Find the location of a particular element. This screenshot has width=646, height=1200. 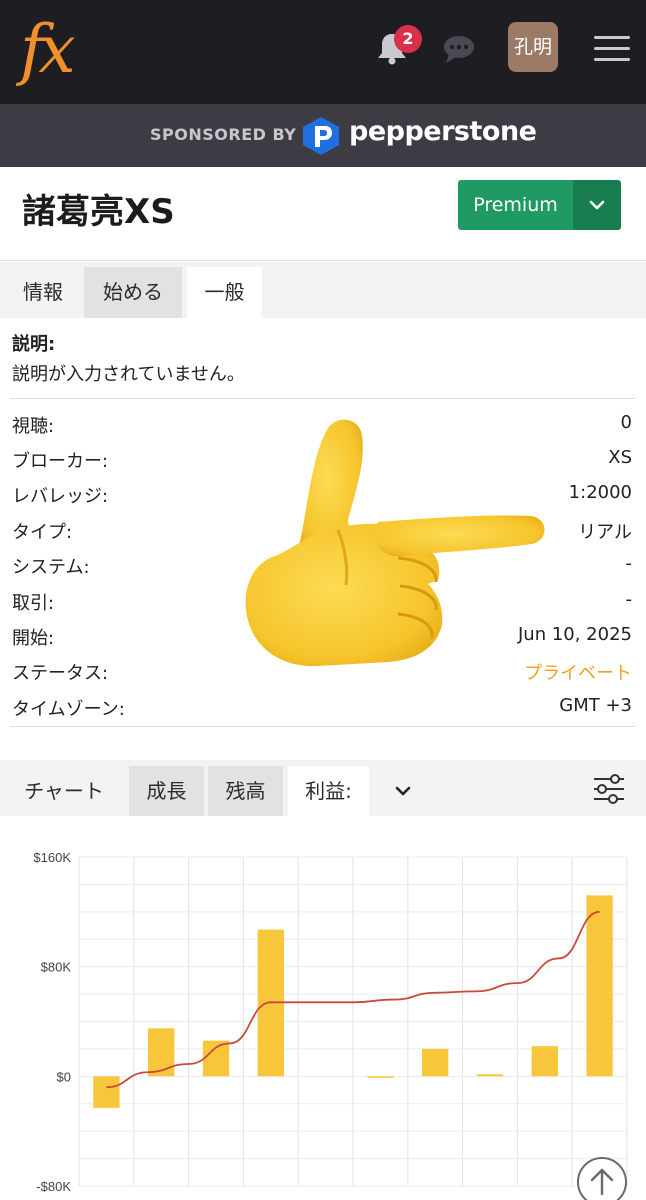

info-key: タイプ: is located at coordinates (42, 532).